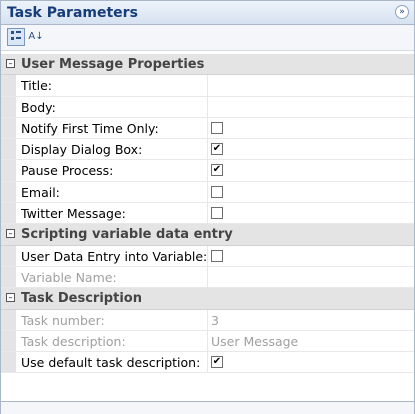 The image size is (415, 414). I want to click on property-row-body: Body:, so click(207, 107).